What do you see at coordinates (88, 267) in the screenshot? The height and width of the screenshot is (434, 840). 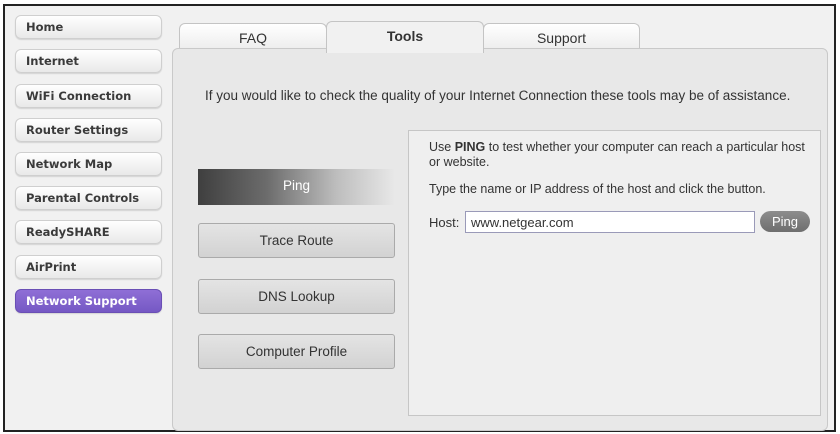 I see `sidebar-item-airprint: AirPrint` at bounding box center [88, 267].